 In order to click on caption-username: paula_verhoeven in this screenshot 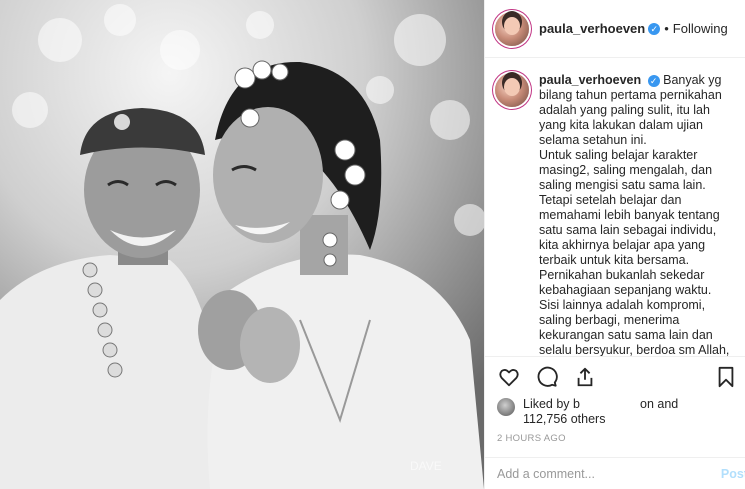, I will do `click(590, 80)`.